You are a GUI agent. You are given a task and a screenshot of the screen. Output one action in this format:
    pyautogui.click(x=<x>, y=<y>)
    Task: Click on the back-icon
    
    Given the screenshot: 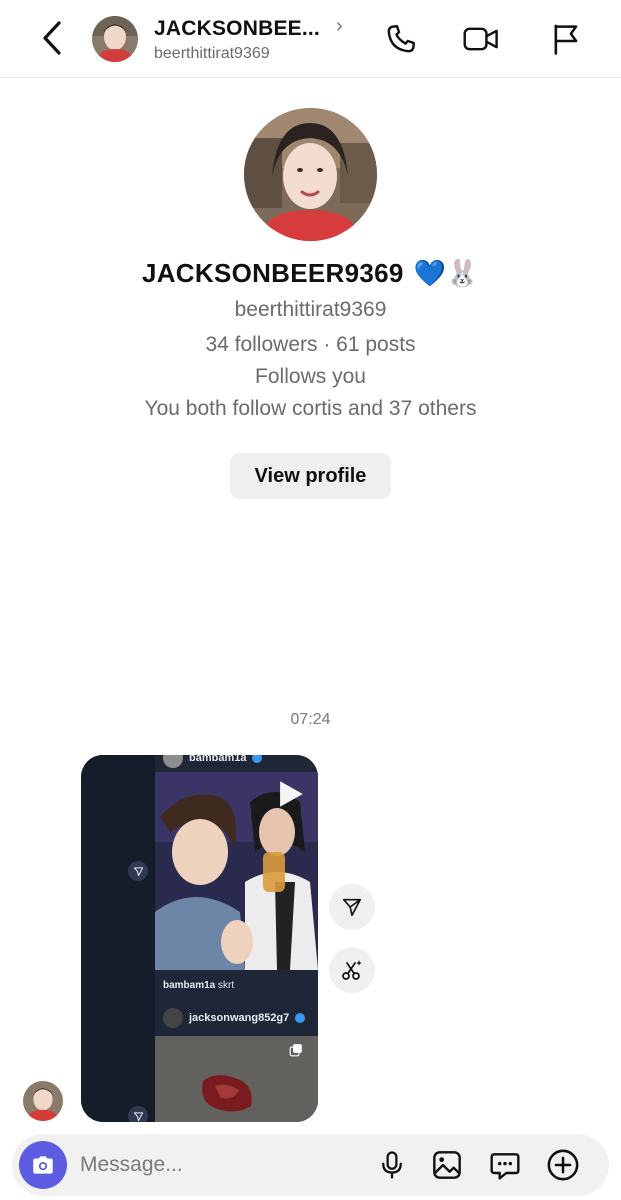 What is the action you would take?
    pyautogui.click(x=52, y=38)
    